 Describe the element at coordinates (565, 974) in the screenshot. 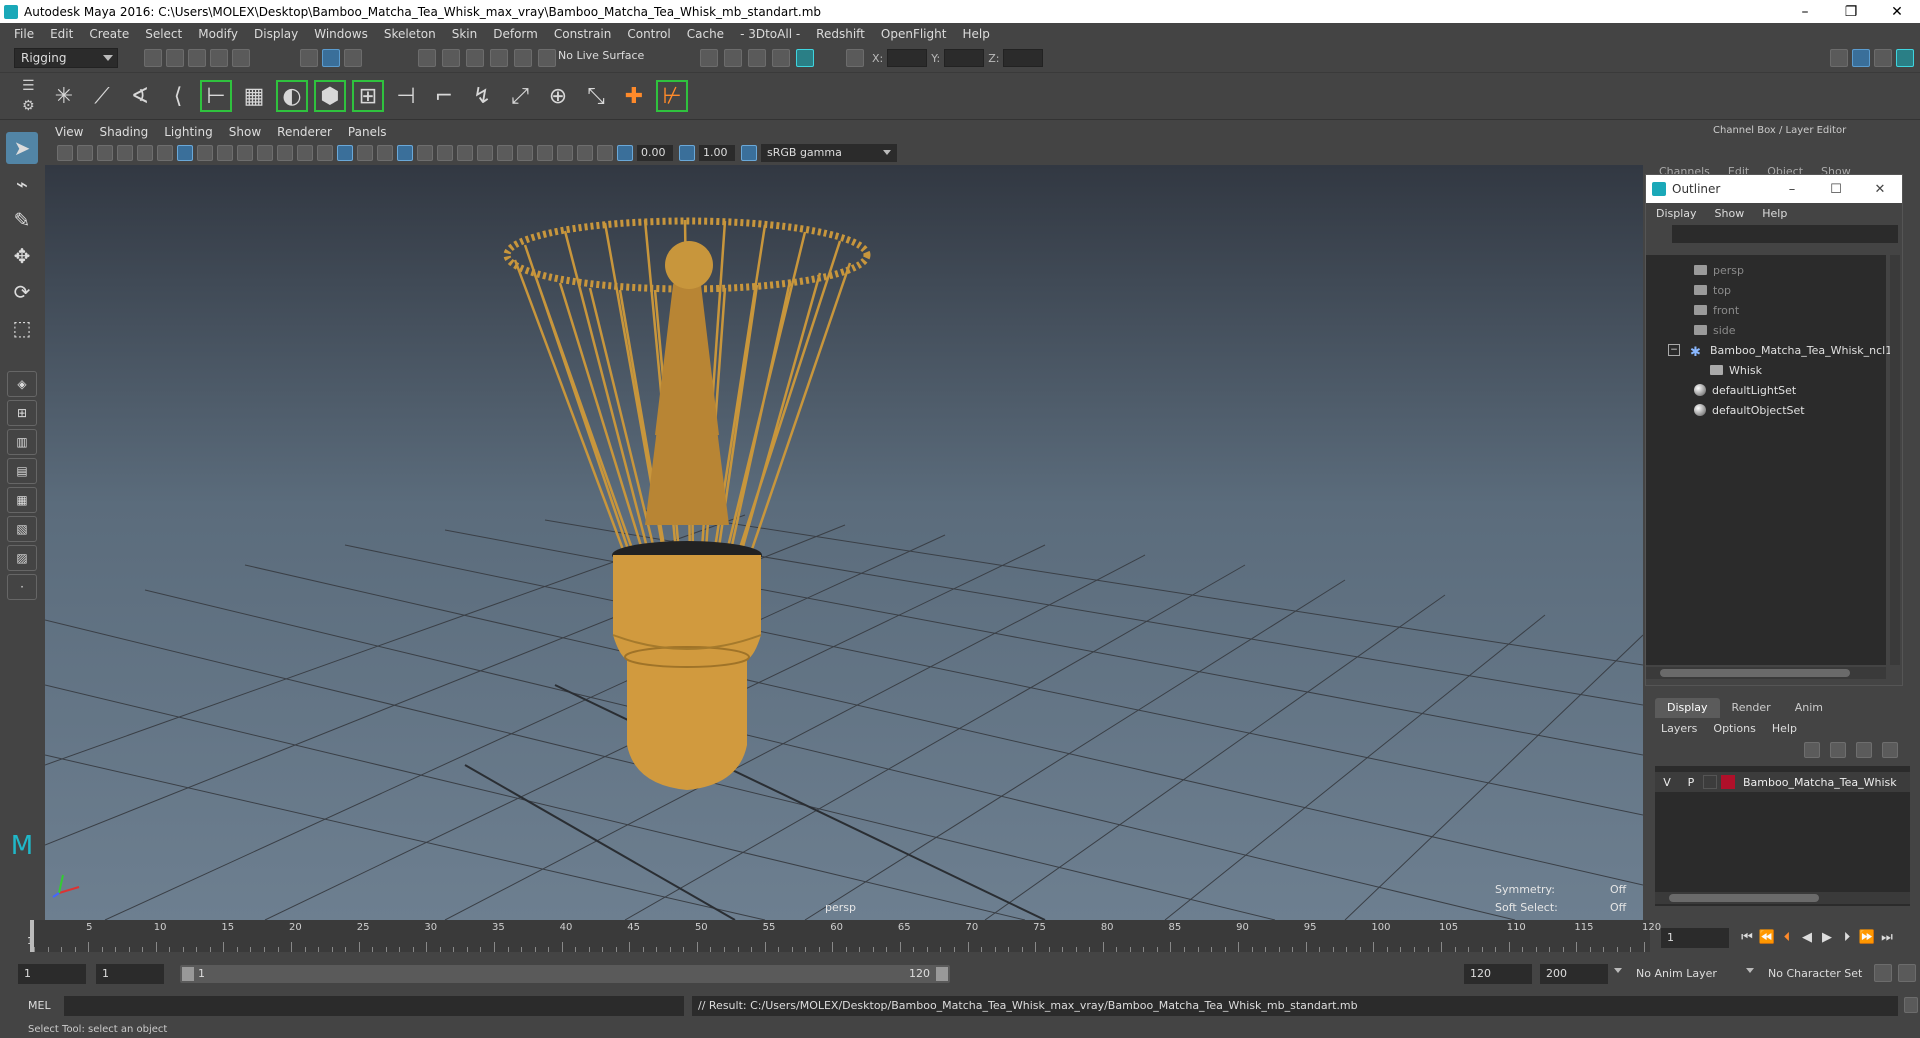

I see `range-slider: 1 120` at that location.